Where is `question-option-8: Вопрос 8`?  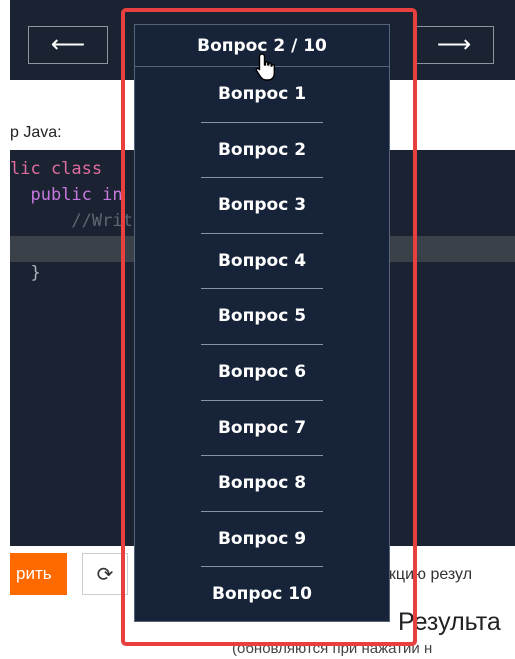
question-option-8: Вопрос 8 is located at coordinates (262, 484).